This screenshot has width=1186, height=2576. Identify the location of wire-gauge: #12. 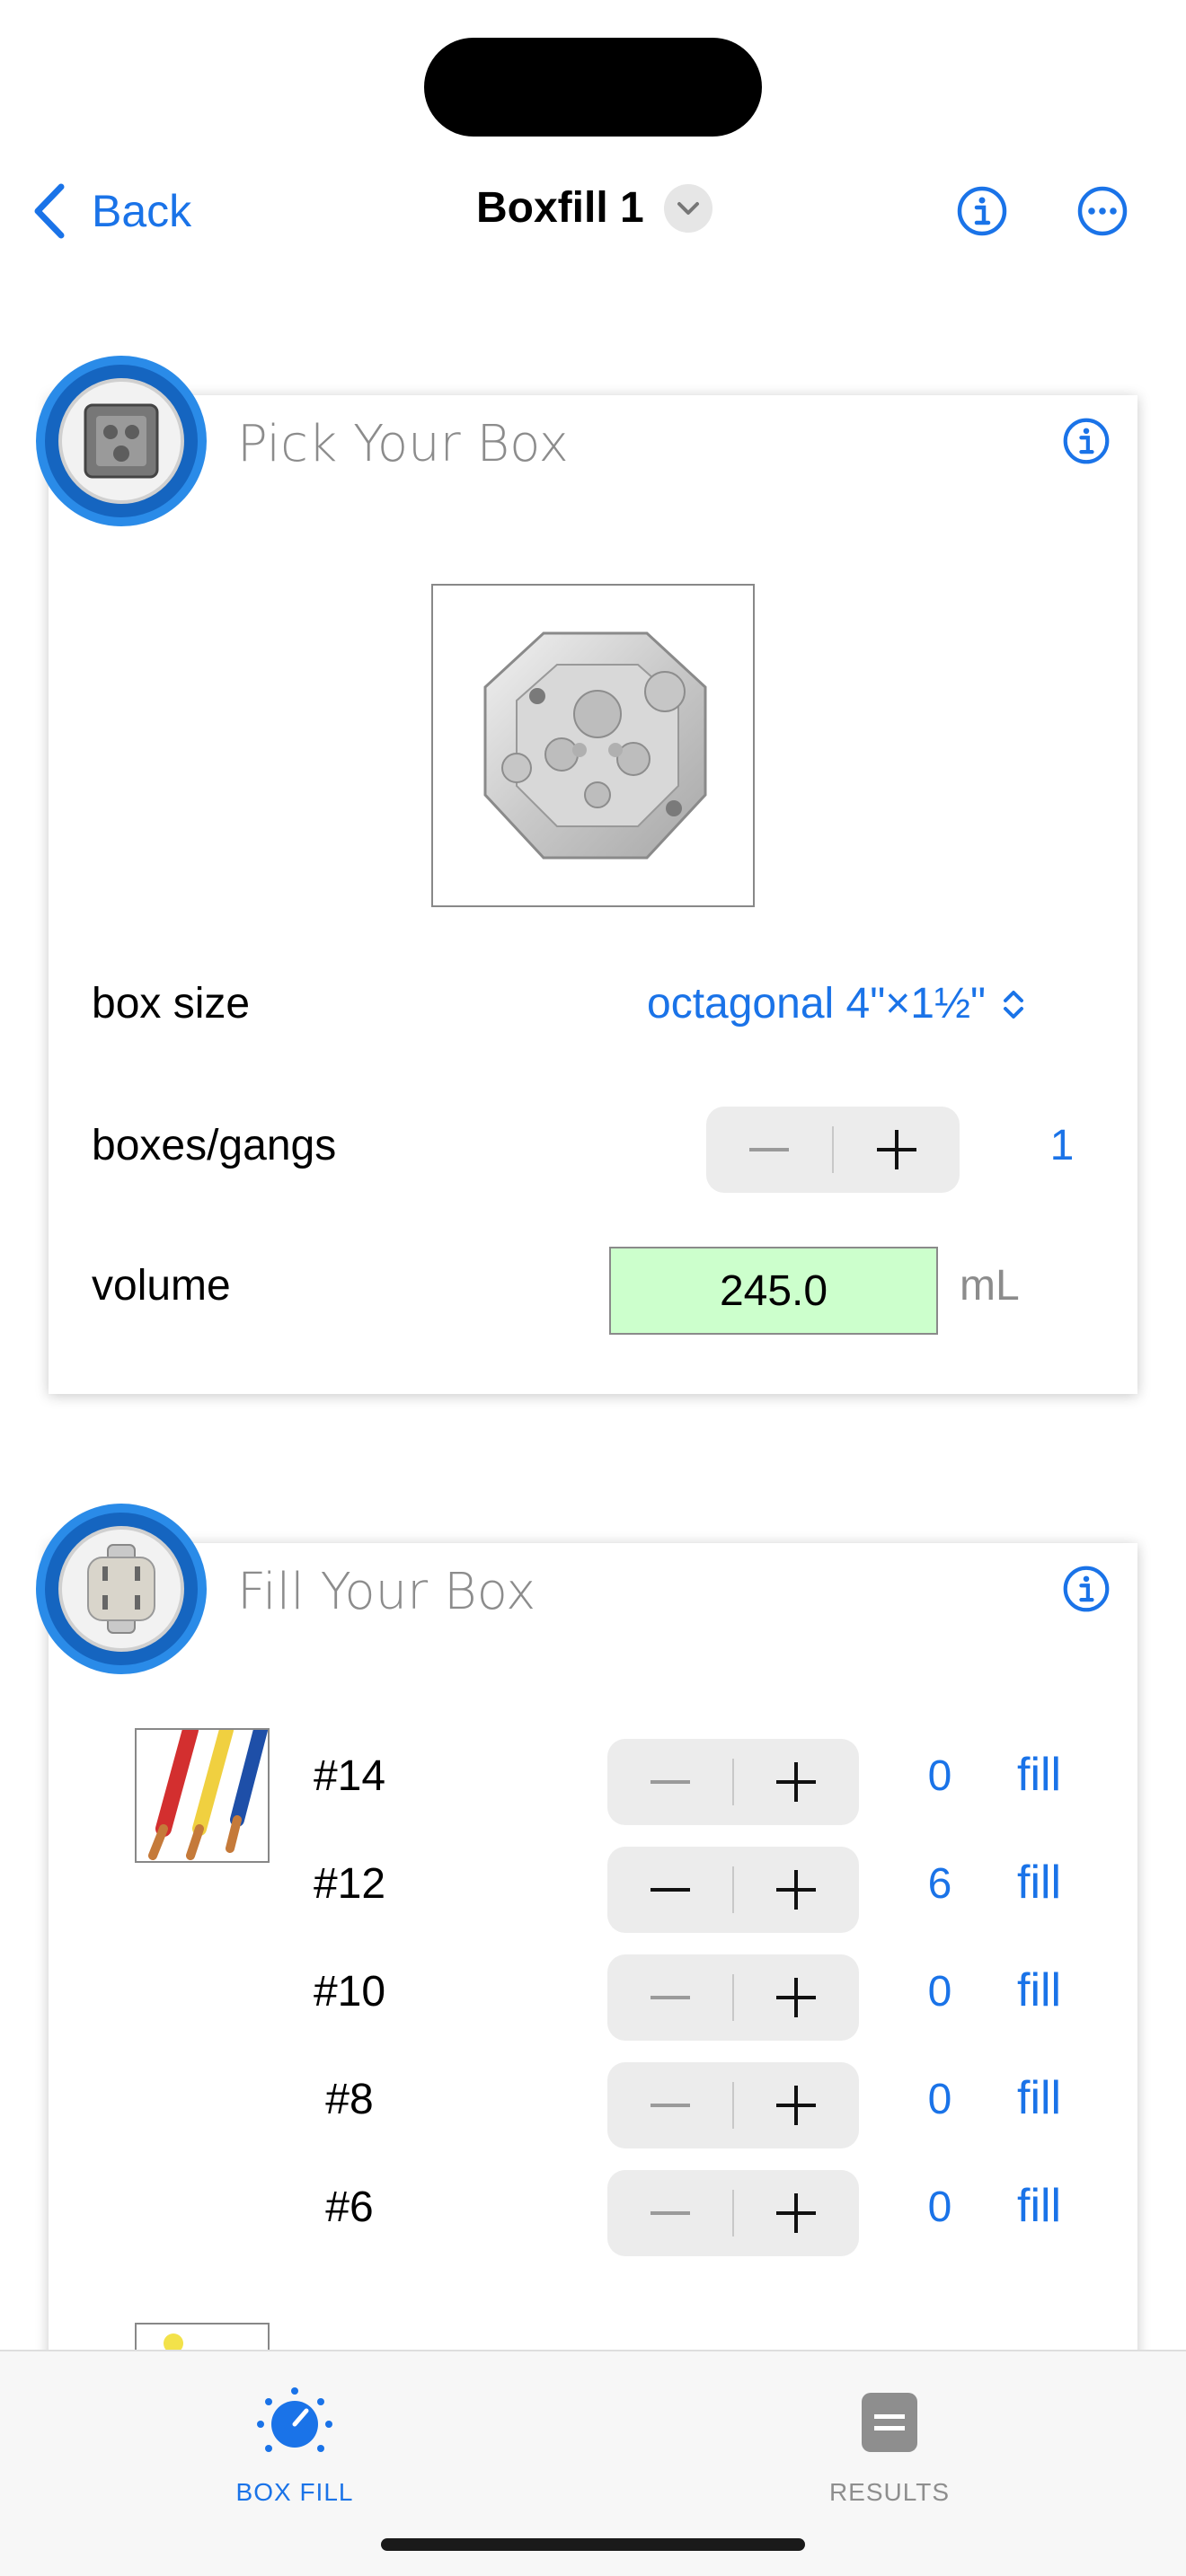
(349, 1884).